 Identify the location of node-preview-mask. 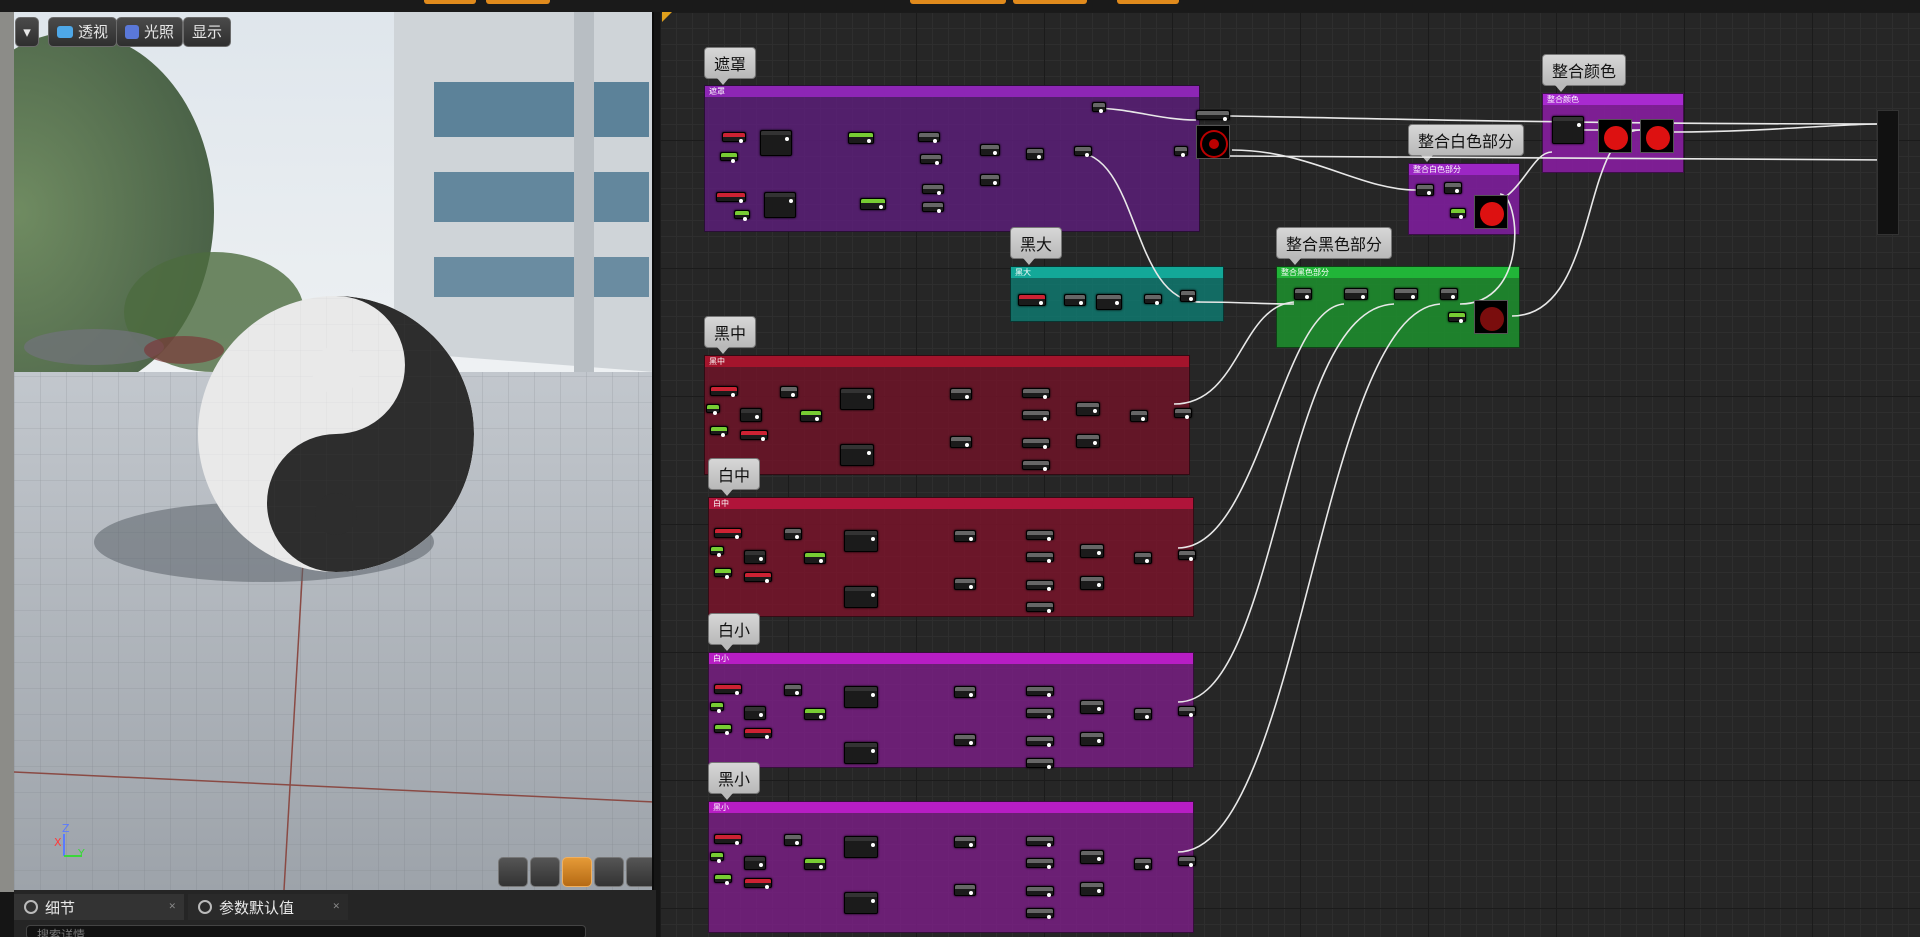
(1213, 142).